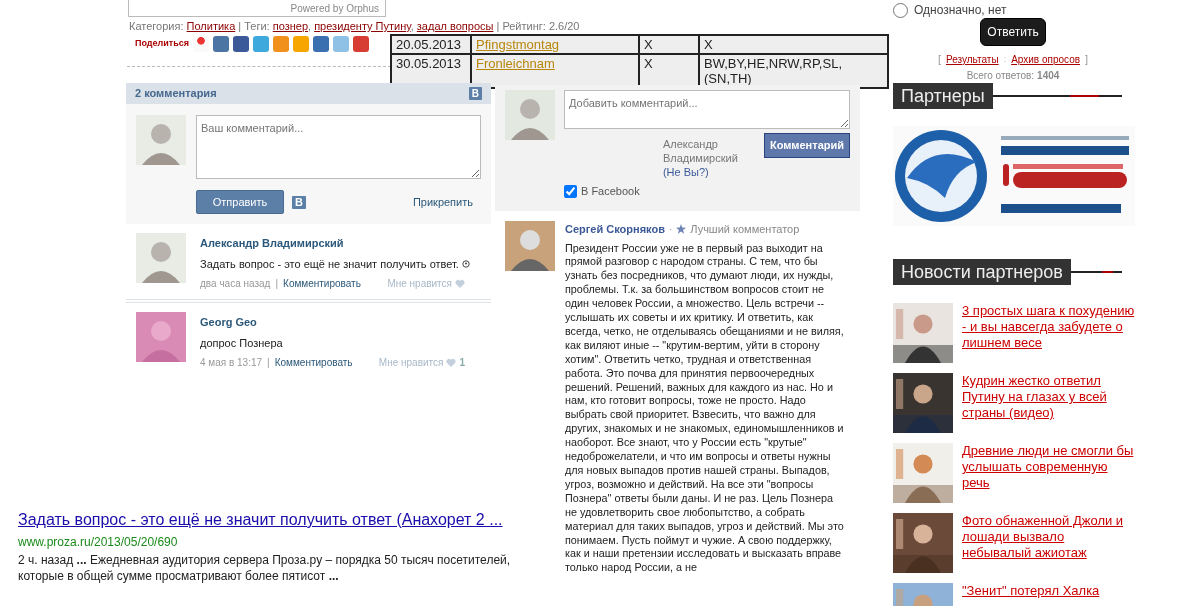 The image size is (1196, 606). What do you see at coordinates (98, 542) in the screenshot?
I see `result-url: www.proza.ru/2013/05/20/690` at bounding box center [98, 542].